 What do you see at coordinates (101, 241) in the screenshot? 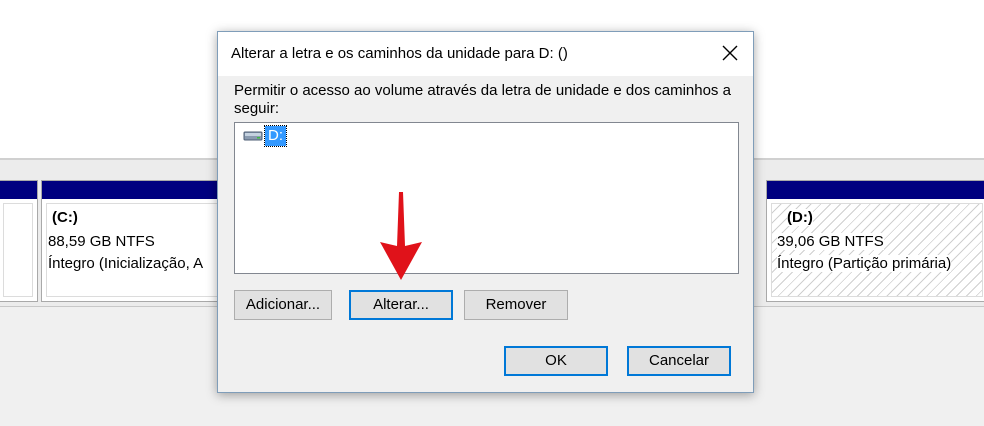
I see `partition-size: 88,59 GB NTFS` at bounding box center [101, 241].